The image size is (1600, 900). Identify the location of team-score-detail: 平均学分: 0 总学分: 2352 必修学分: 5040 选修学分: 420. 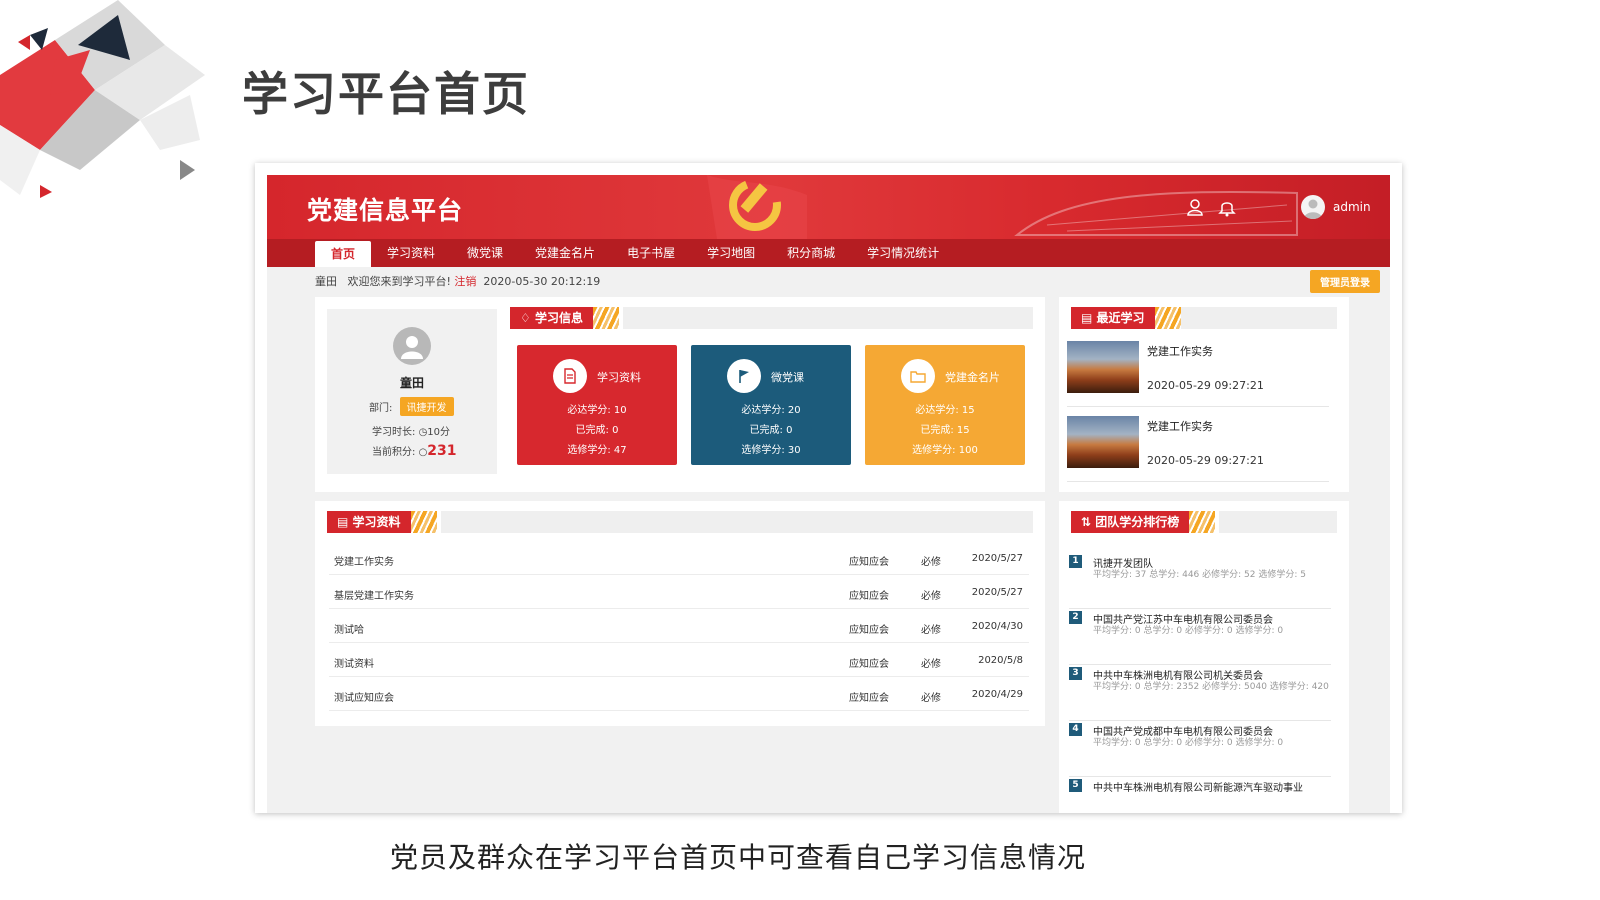
(1211, 687).